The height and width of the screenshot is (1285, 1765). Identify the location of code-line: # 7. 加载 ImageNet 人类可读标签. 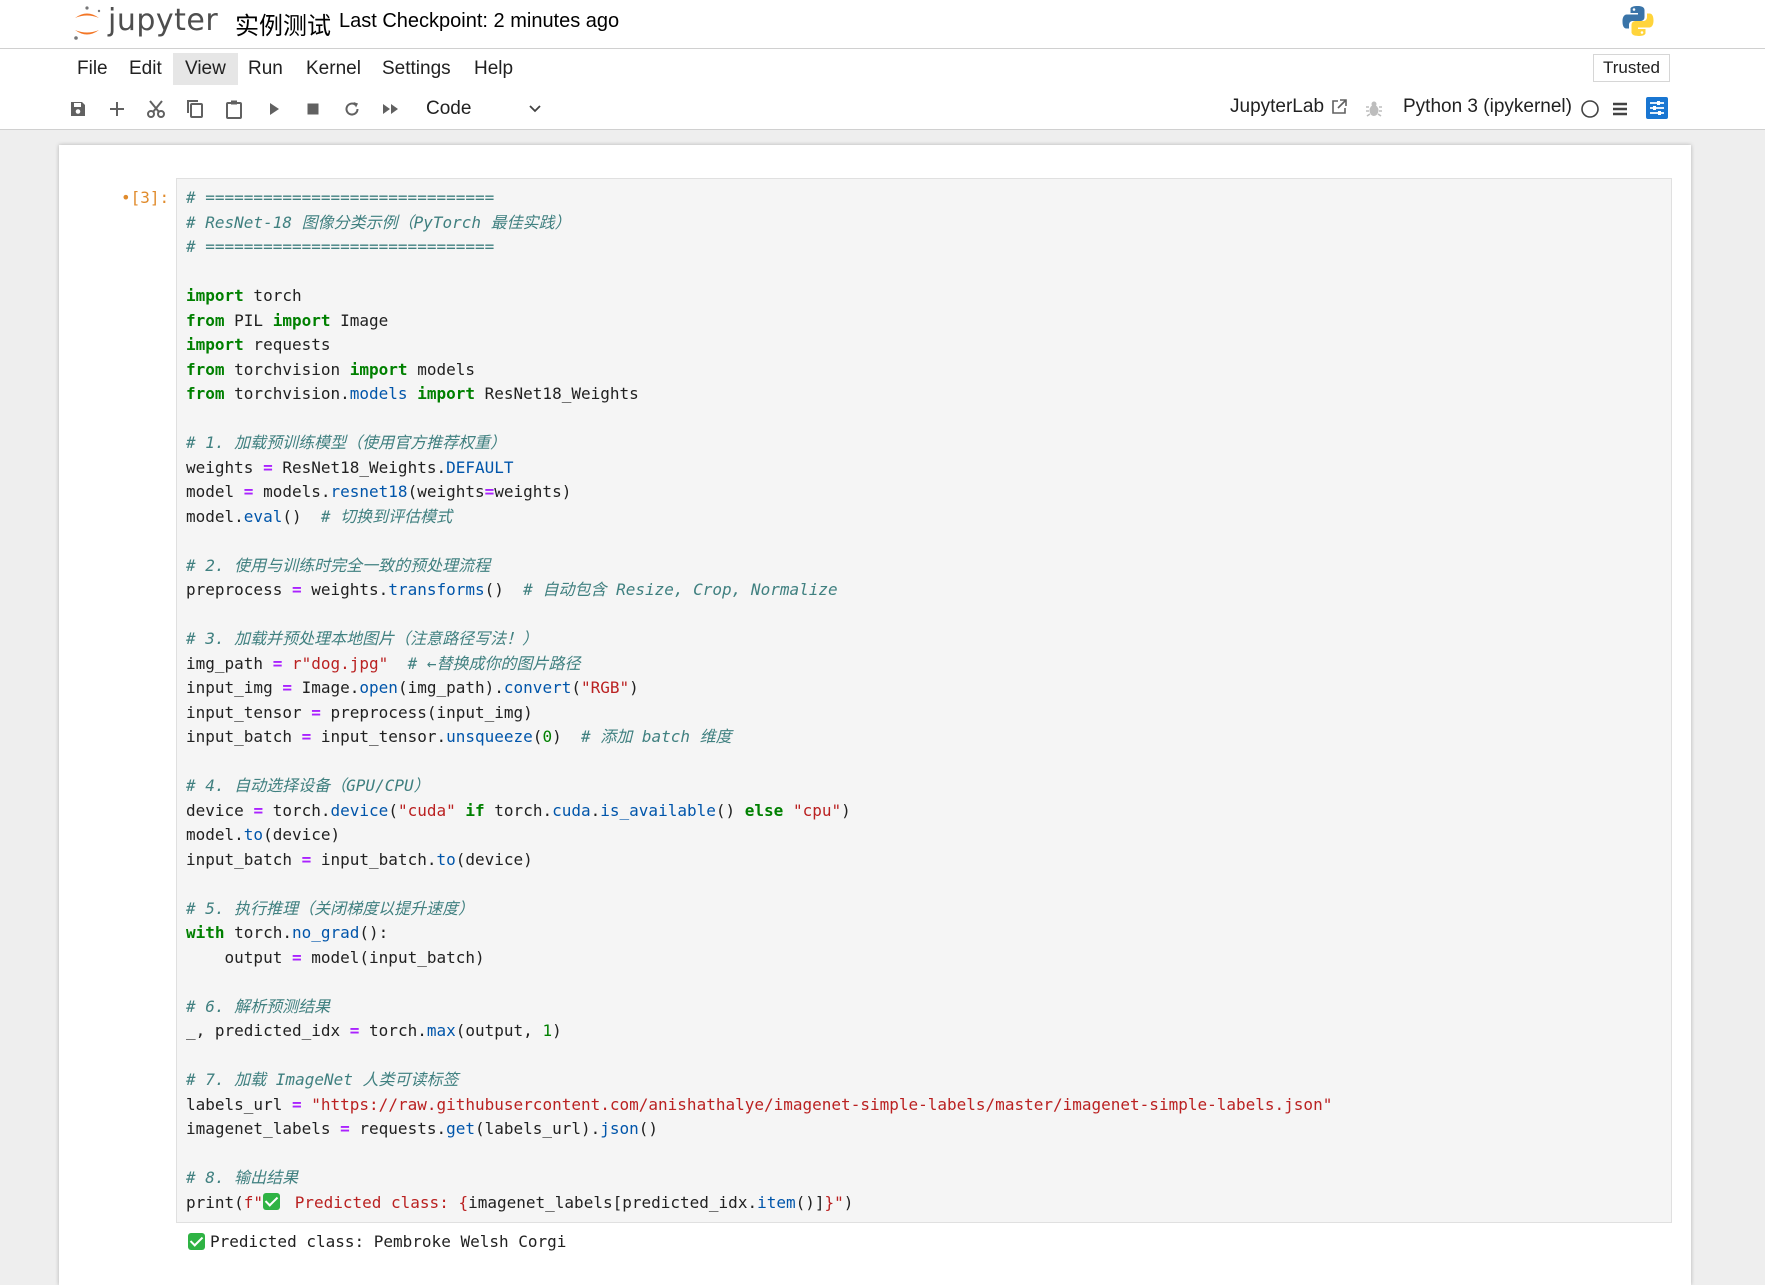
(322, 1079).